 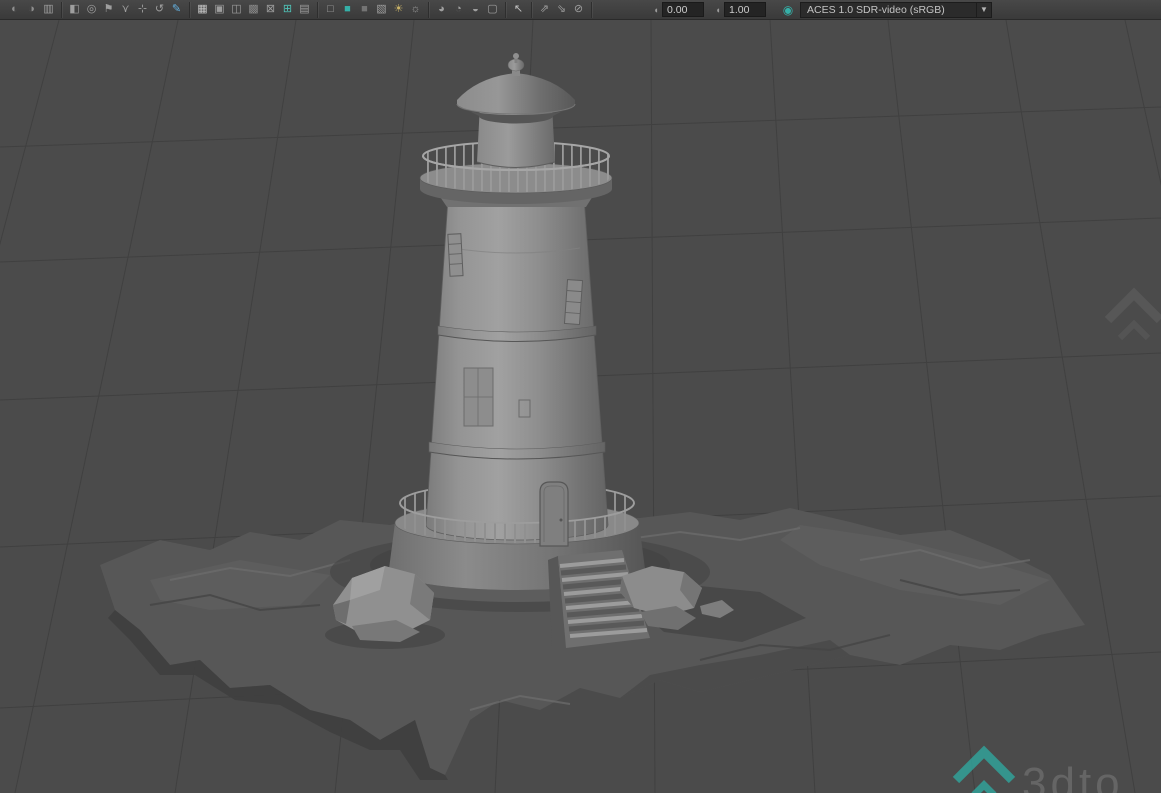 I want to click on value-field-b-wrap: ◖, so click(x=739, y=9).